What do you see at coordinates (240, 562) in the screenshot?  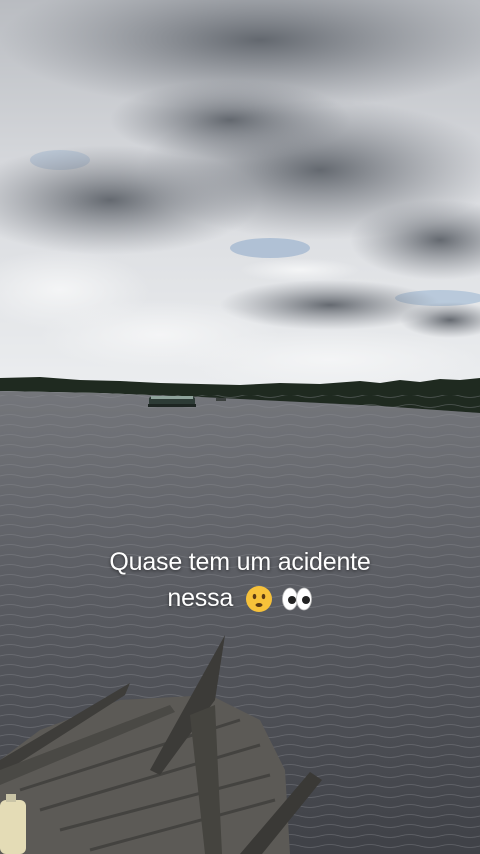 I see `caption-line-1: Quase tem um acidente` at bounding box center [240, 562].